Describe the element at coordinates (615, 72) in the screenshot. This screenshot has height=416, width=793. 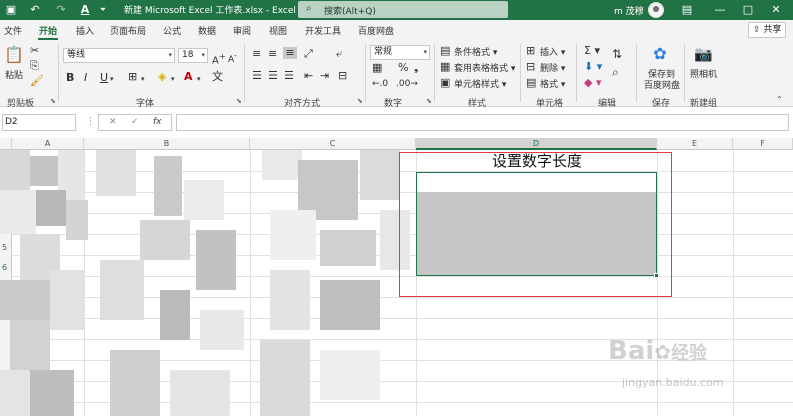
I see `find-select-icon: ⌕` at that location.